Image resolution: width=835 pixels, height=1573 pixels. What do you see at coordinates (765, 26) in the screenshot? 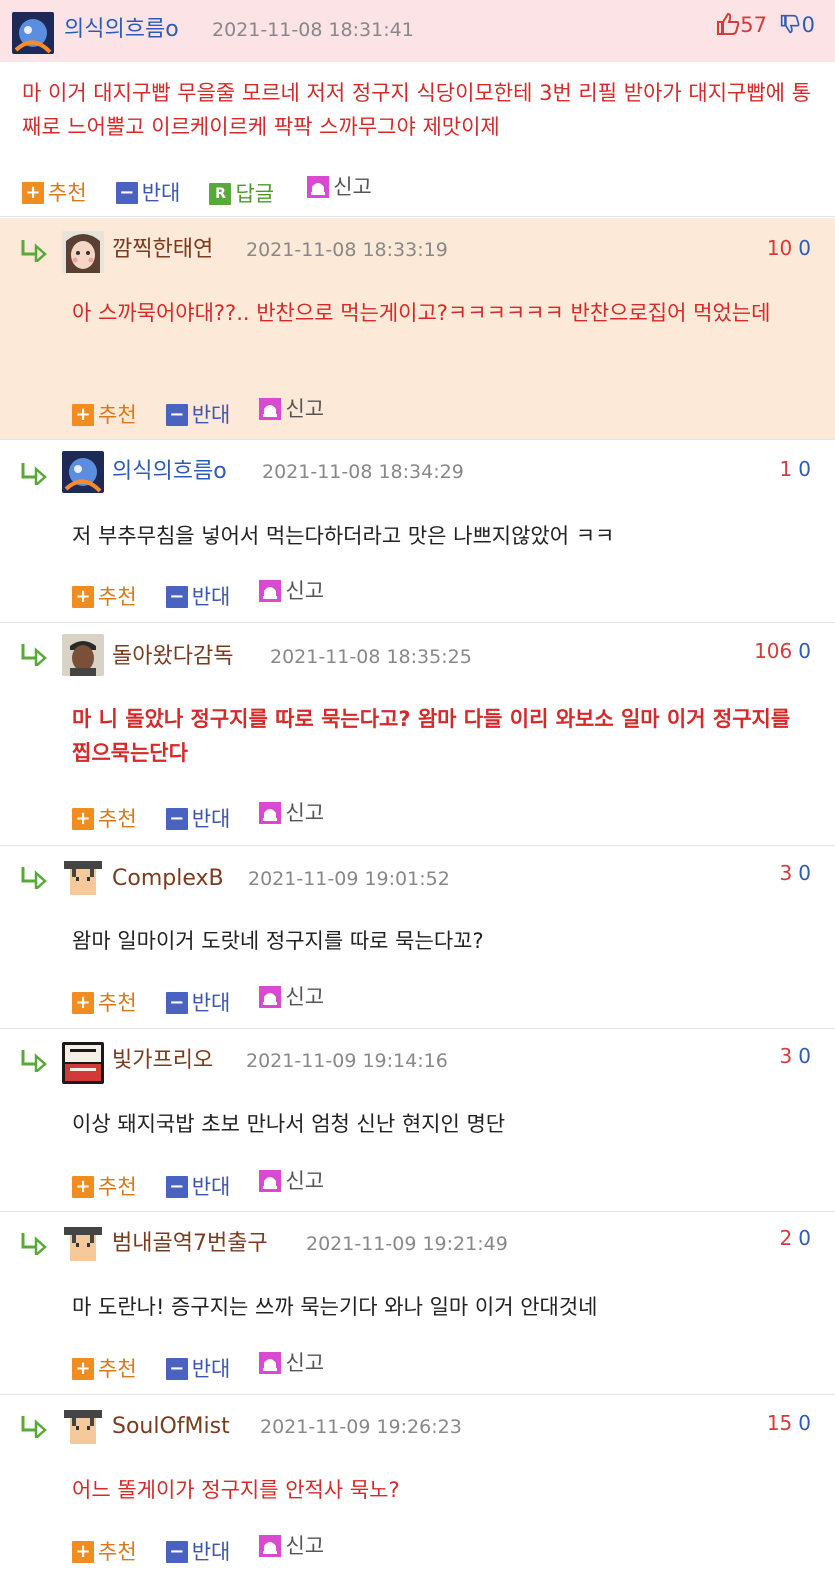
I see `post-score: 57 0` at bounding box center [765, 26].